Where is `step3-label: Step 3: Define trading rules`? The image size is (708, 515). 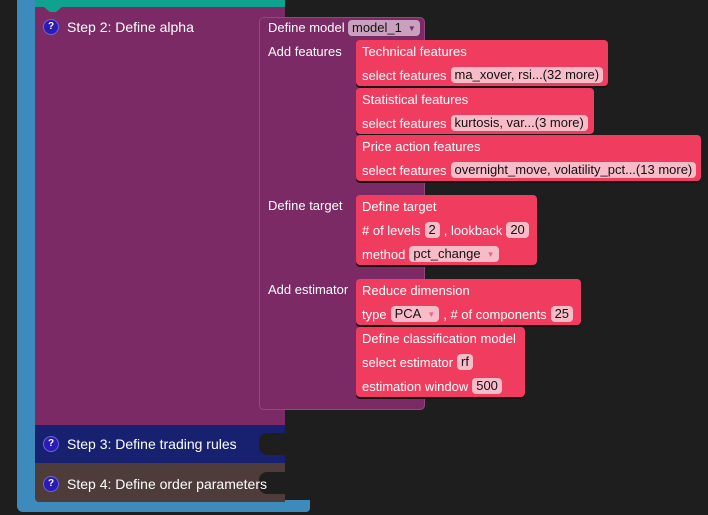
step3-label: Step 3: Define trading rules is located at coordinates (152, 444).